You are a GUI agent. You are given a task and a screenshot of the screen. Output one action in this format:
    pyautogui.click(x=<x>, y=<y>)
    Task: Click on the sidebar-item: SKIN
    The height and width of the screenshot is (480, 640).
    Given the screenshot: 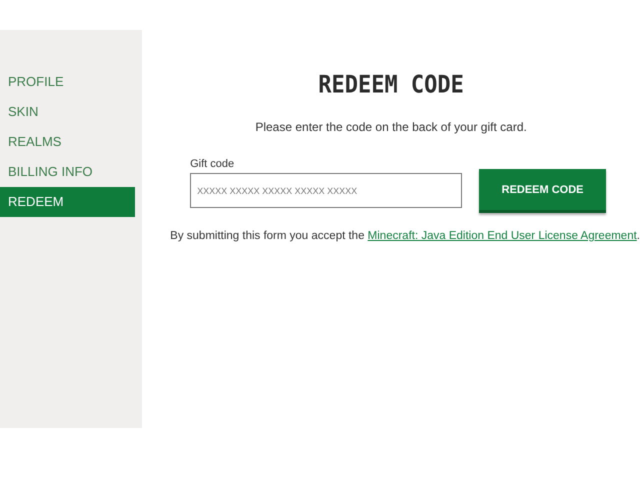 What is the action you would take?
    pyautogui.click(x=68, y=112)
    